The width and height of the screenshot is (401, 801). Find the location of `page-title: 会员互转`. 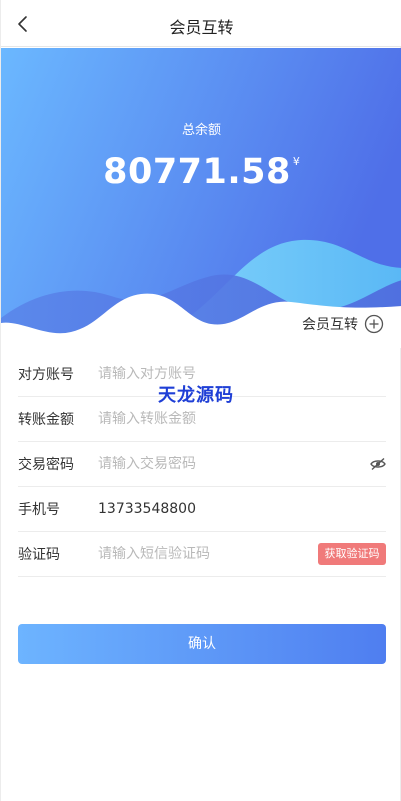

page-title: 会员互转 is located at coordinates (201, 27).